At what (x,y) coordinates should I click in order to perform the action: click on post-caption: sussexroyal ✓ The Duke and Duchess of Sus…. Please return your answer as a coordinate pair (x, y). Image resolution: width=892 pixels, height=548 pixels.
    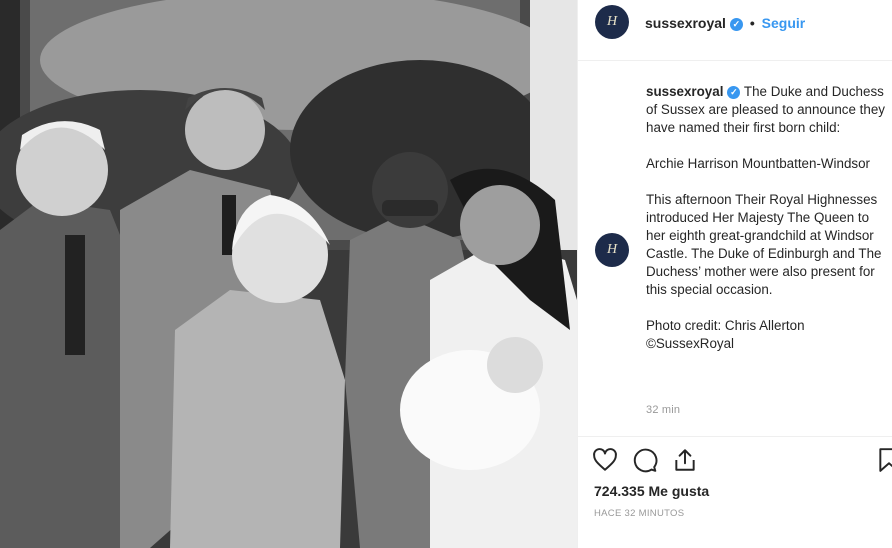
    Looking at the image, I should click on (766, 218).